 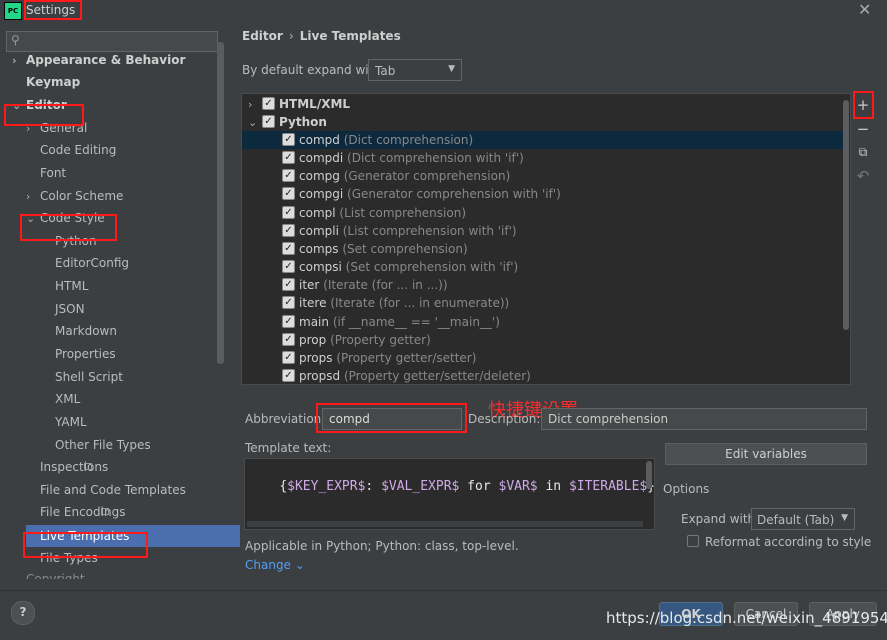 What do you see at coordinates (863, 105) in the screenshot?
I see `add-icon: +` at bounding box center [863, 105].